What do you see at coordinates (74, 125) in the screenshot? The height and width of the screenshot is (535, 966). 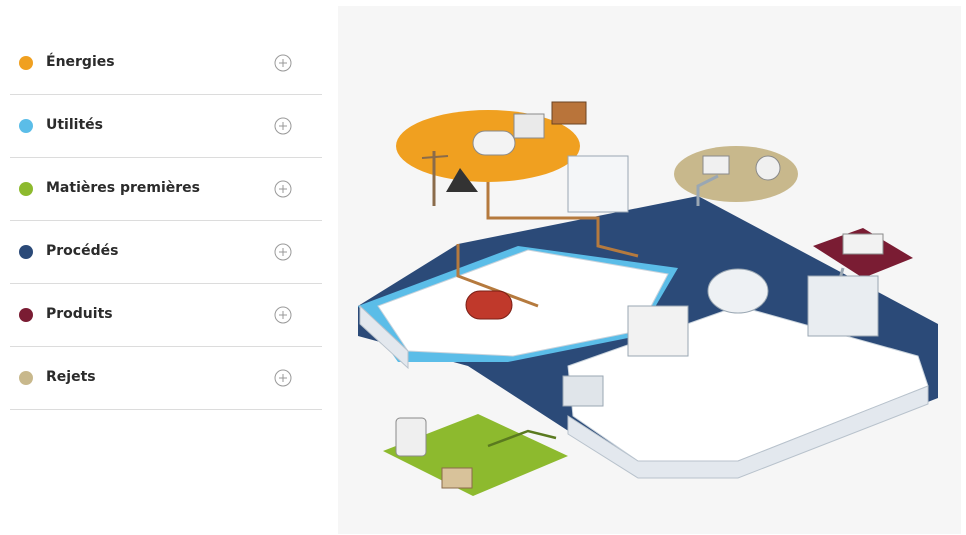 I see `category-label: Utilités` at bounding box center [74, 125].